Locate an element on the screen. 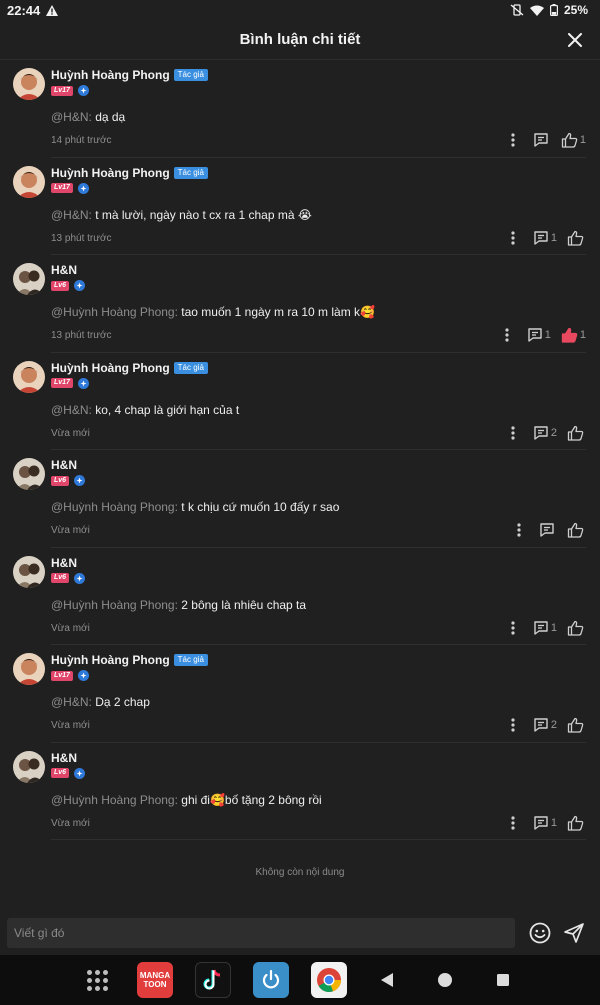 The width and height of the screenshot is (600, 1005). comment-header: Huỳnh Hoàng Phong Tác giả is located at coordinates (129, 173).